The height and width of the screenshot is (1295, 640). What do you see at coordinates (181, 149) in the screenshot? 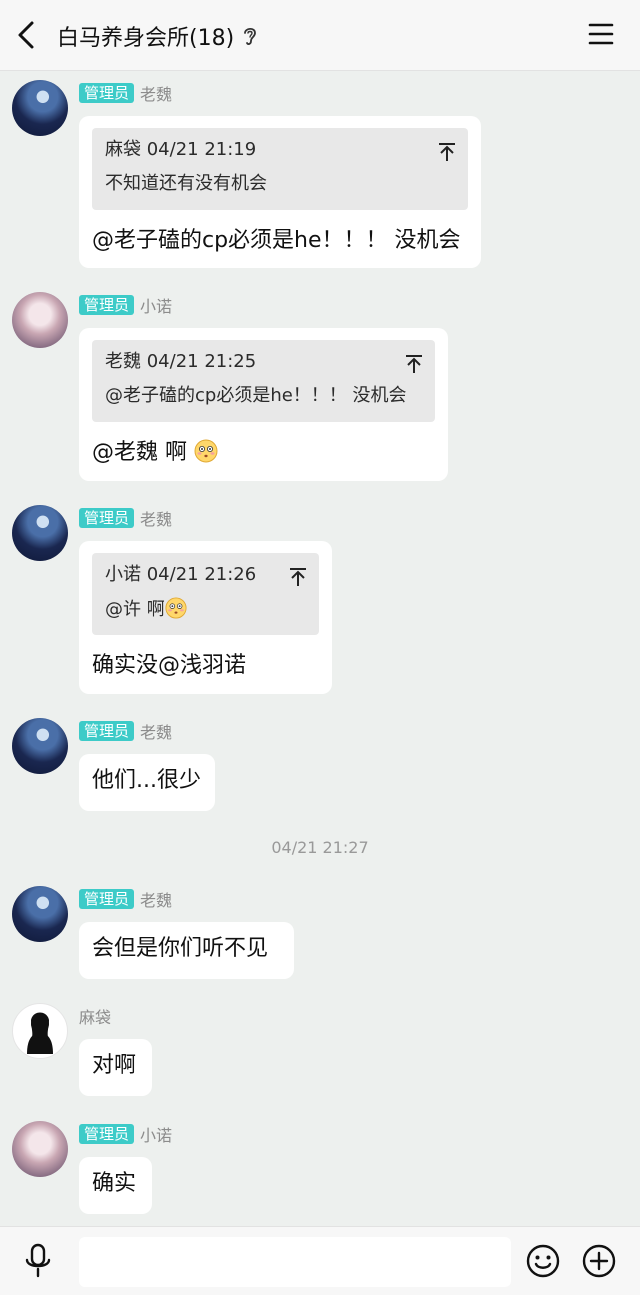
I see `quote-header: 麻袋 04/21 21:19` at bounding box center [181, 149].